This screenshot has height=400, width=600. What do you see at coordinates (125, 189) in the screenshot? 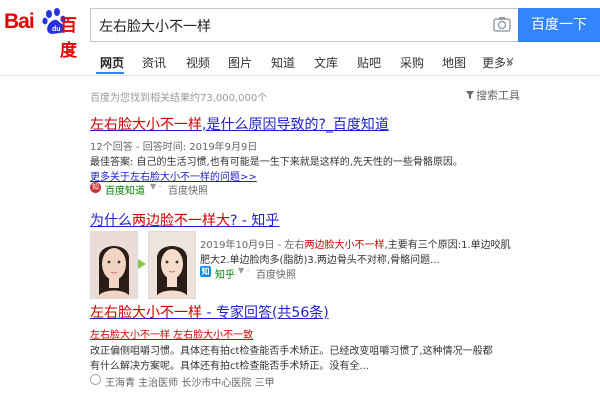
I see `result-1-source: 百度知道` at bounding box center [125, 189].